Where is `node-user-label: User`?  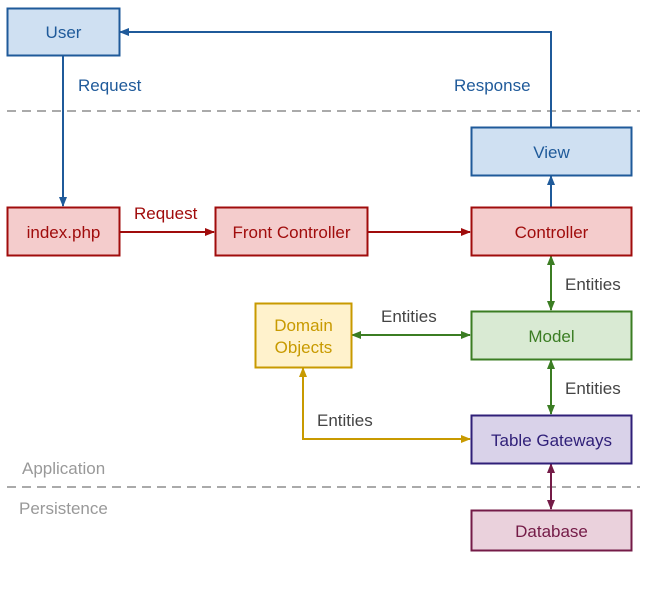 node-user-label: User is located at coordinates (64, 32).